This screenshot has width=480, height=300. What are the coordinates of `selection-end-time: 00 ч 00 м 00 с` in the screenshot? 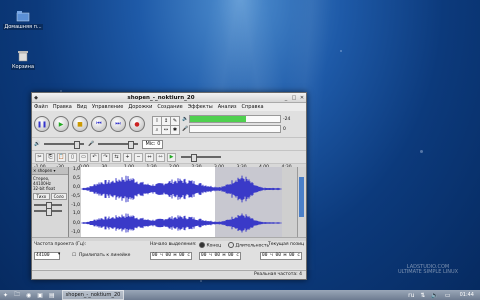 It's located at (220, 256).